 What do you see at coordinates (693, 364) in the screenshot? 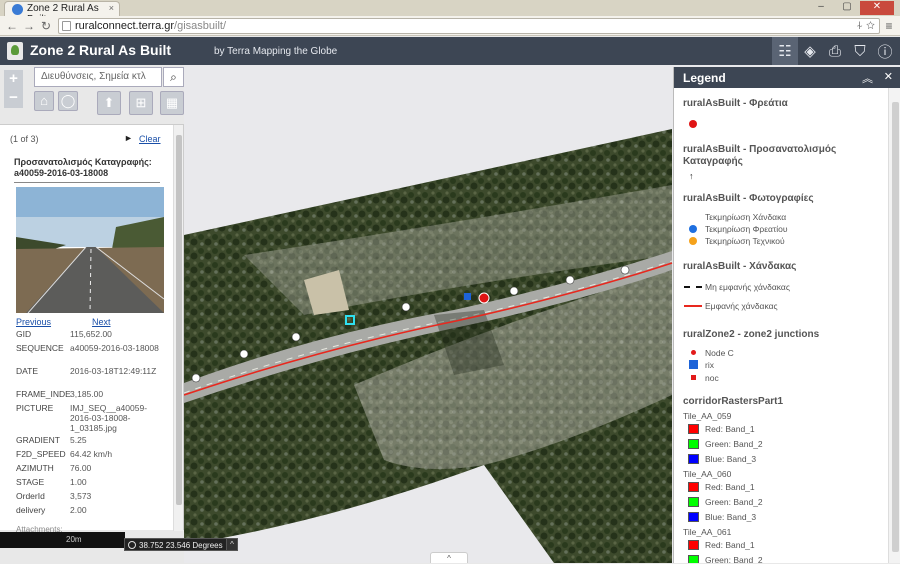
I see `rix-icon` at bounding box center [693, 364].